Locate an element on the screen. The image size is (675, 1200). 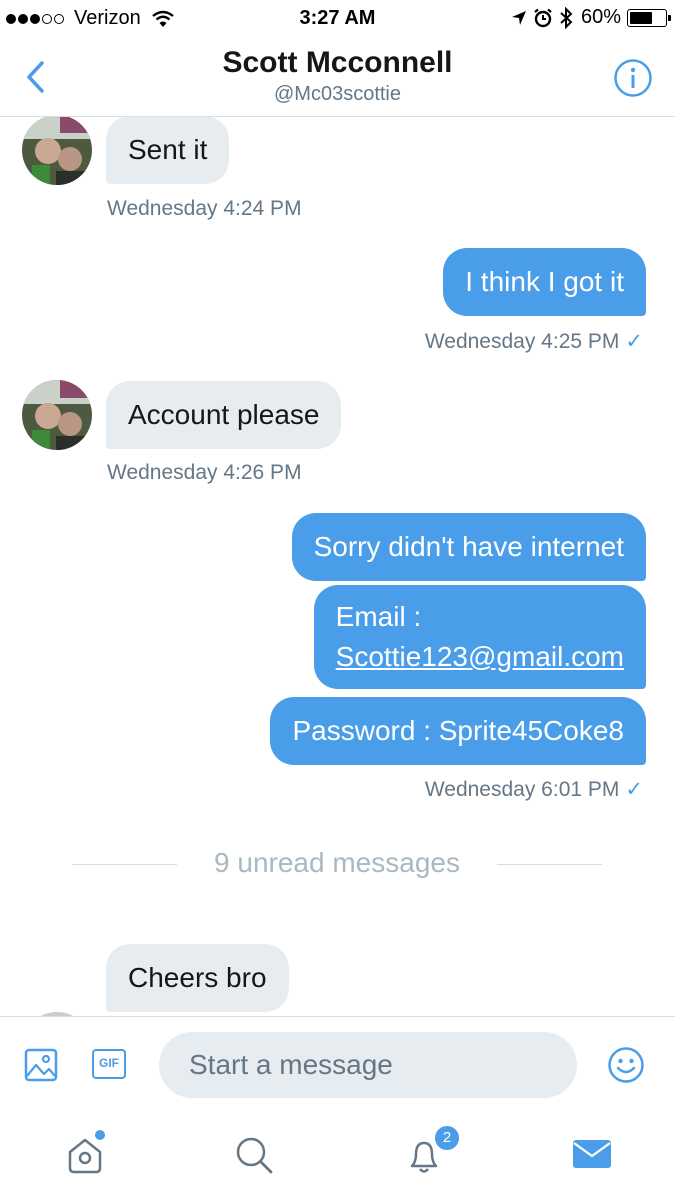
bluetooth-icon is located at coordinates (566, 17).